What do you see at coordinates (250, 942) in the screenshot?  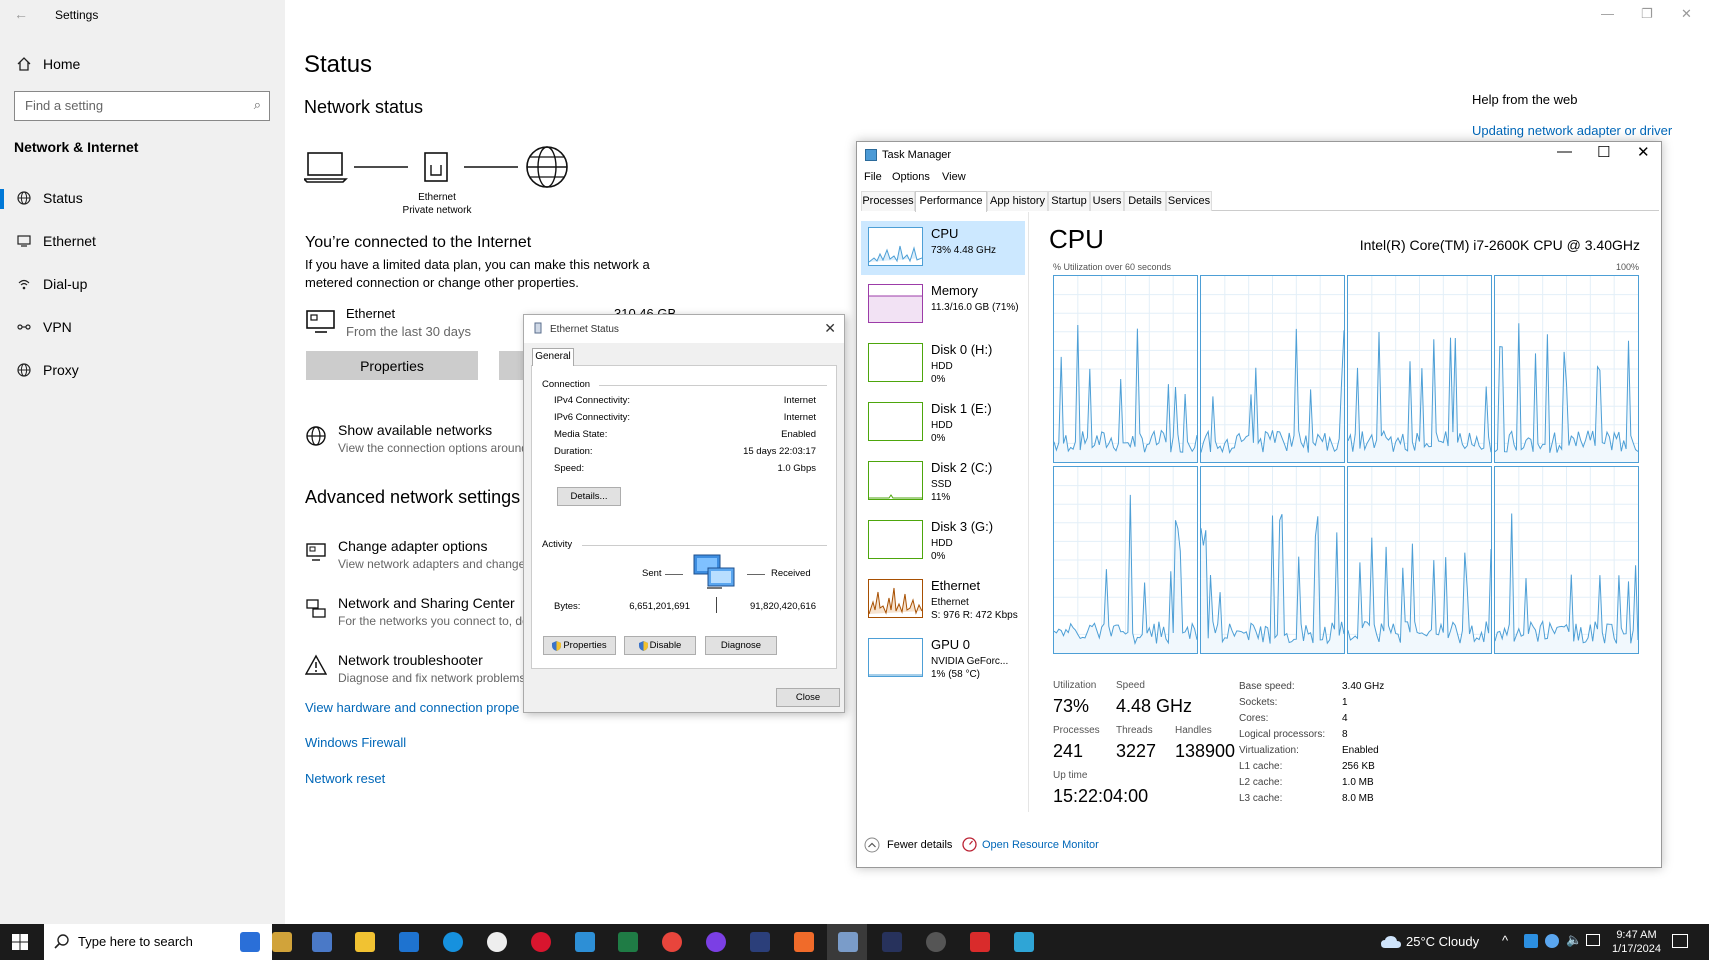 I see `news-icon` at bounding box center [250, 942].